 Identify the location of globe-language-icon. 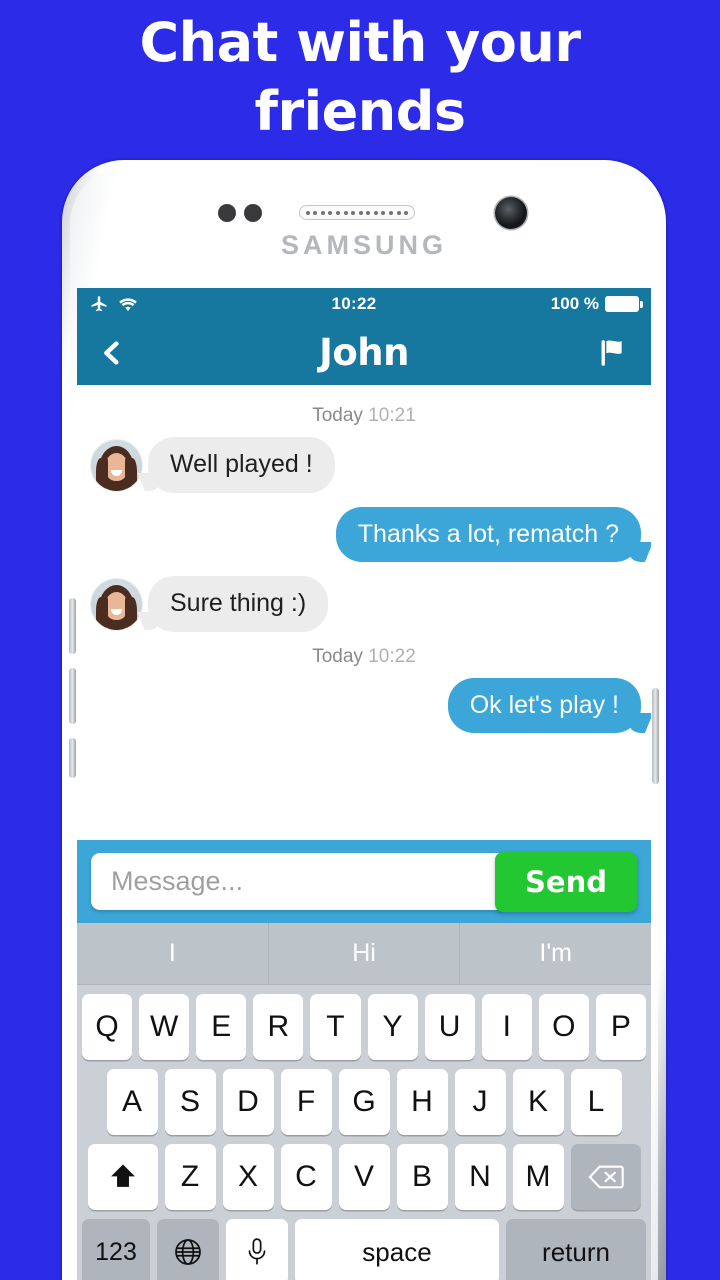
(188, 1249).